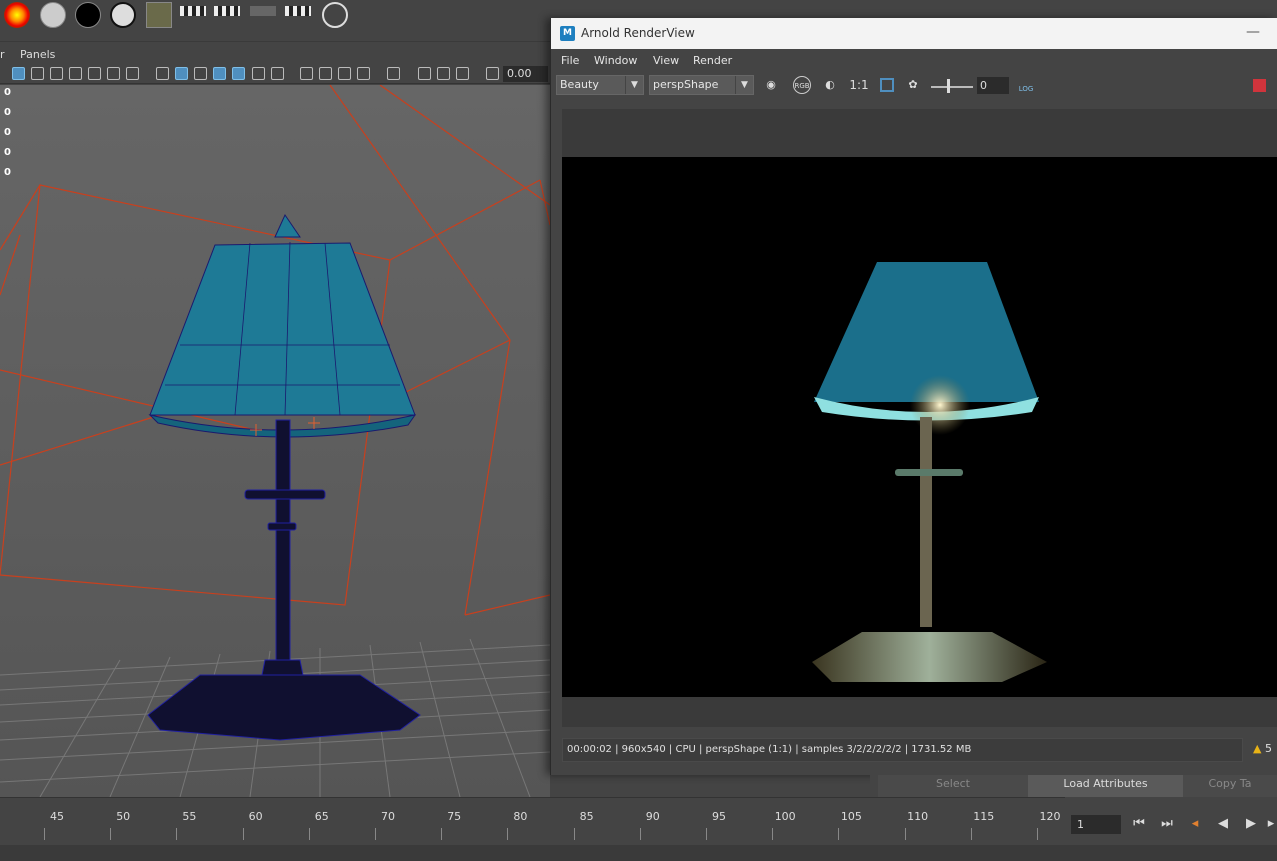  Describe the element at coordinates (462, 73) in the screenshot. I see `xray-components-icon` at that location.